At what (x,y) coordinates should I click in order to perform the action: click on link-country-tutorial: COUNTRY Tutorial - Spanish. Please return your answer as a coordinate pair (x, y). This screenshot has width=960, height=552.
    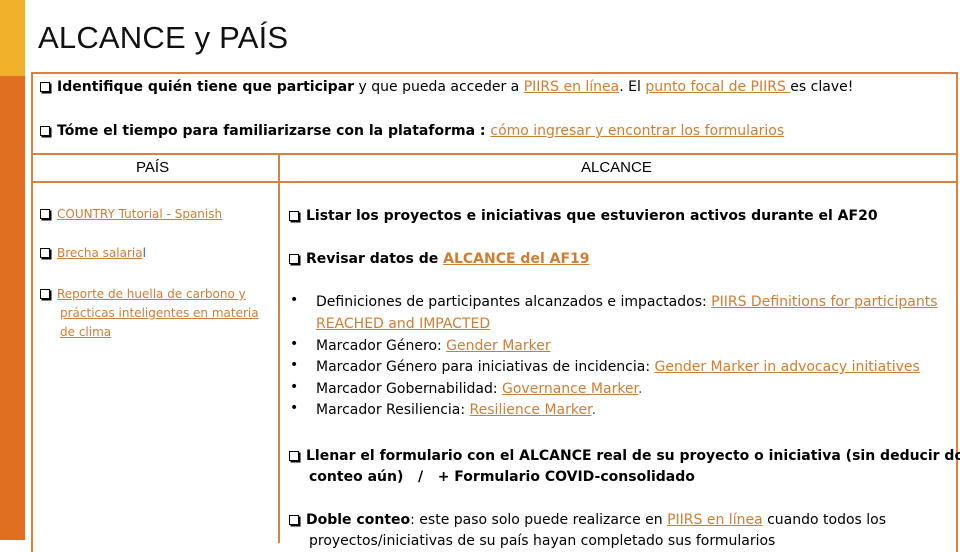
    Looking at the image, I should click on (139, 214).